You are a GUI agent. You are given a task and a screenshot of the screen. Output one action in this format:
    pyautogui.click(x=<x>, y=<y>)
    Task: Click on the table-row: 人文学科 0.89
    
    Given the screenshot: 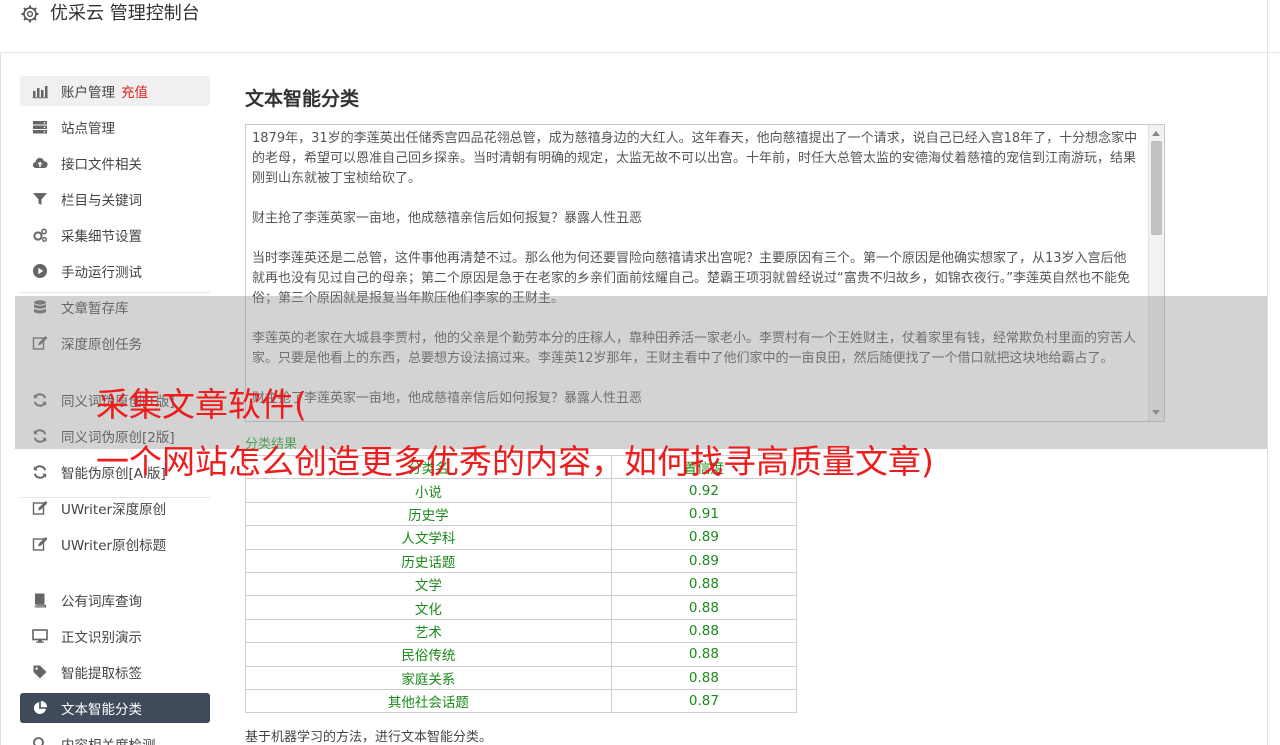 What is the action you would take?
    pyautogui.click(x=521, y=537)
    